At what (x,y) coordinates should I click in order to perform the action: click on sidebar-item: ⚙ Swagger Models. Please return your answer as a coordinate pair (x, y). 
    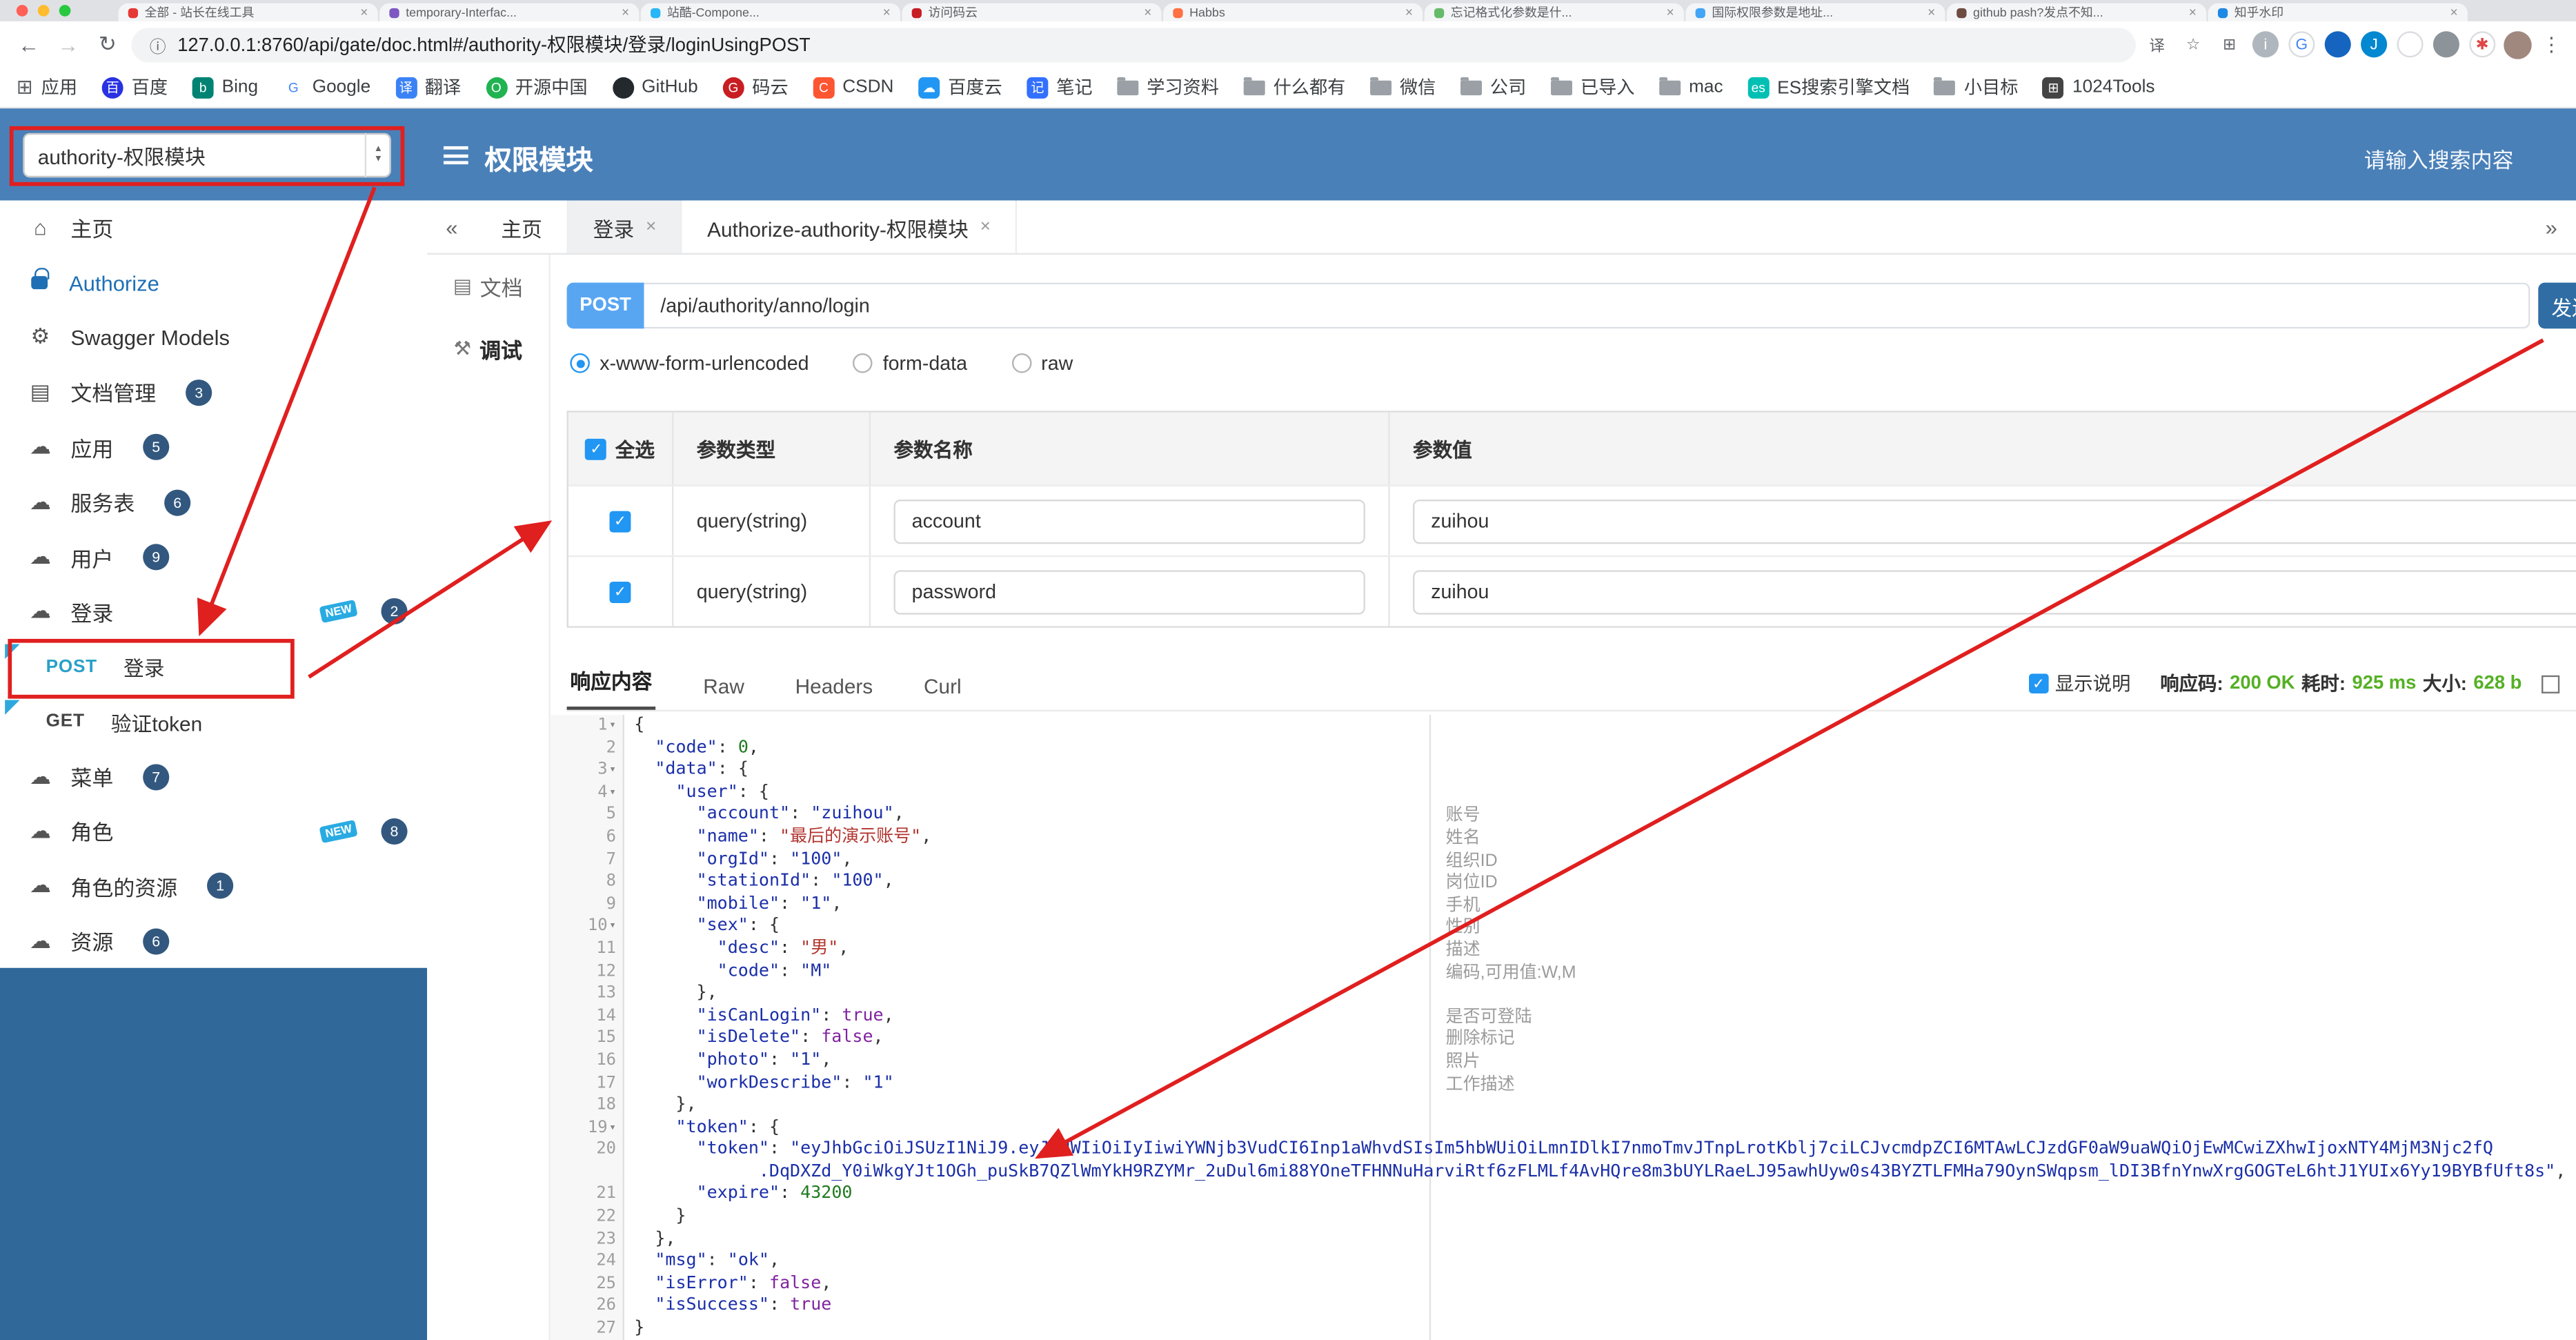
    Looking at the image, I should click on (214, 338).